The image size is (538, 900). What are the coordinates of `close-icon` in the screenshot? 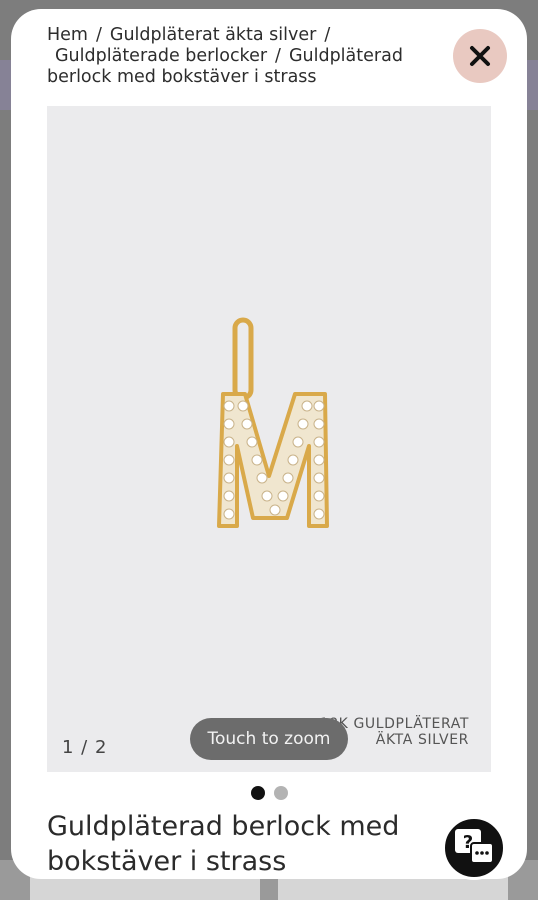 It's located at (480, 56).